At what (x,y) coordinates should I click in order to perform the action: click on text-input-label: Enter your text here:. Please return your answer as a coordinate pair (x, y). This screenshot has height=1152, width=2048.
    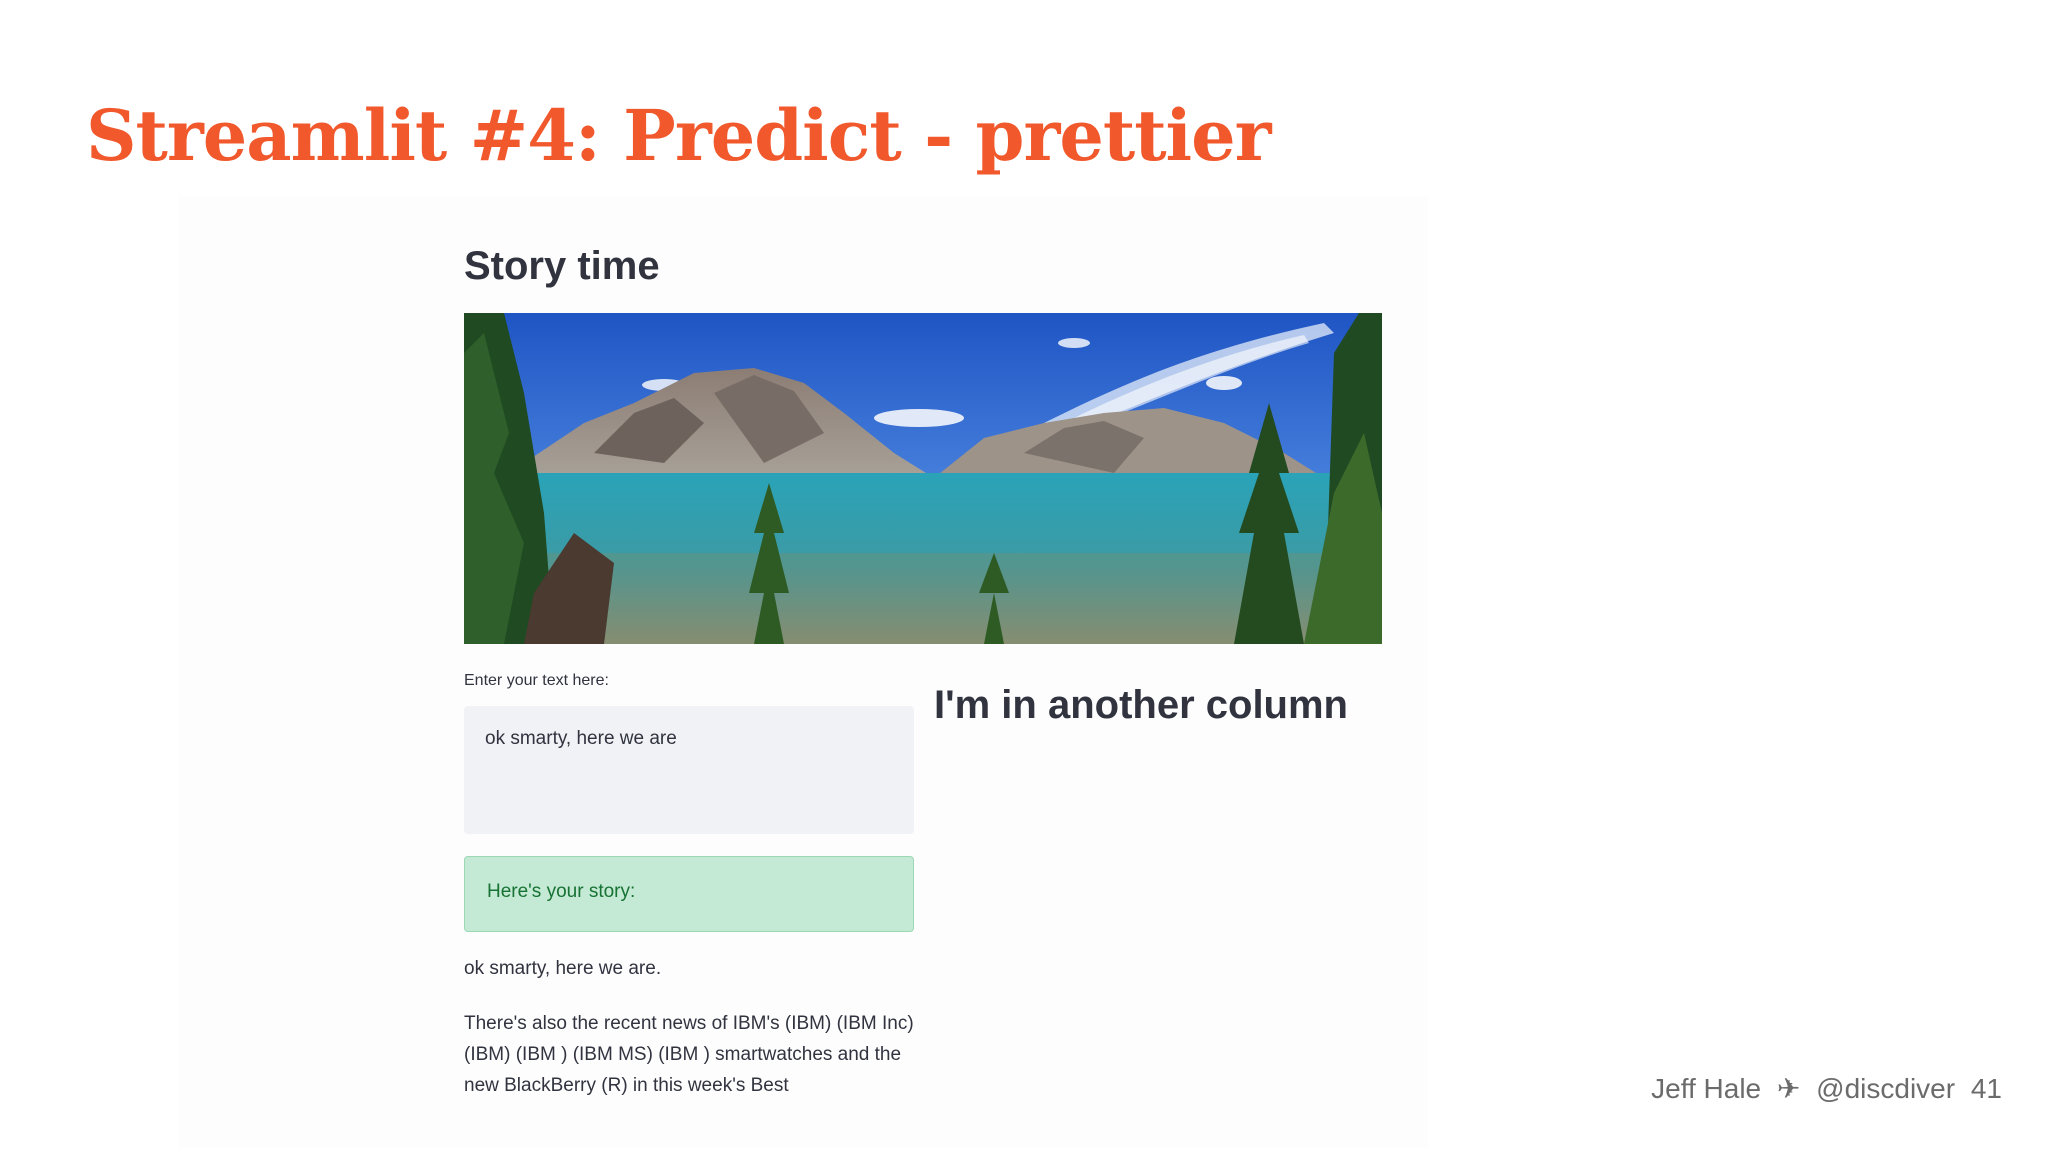
    Looking at the image, I should click on (536, 680).